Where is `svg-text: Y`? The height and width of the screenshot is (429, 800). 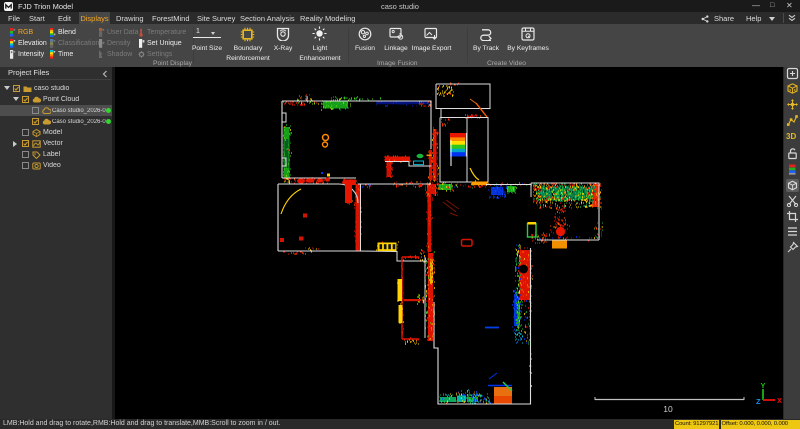 svg-text: Y is located at coordinates (762, 385).